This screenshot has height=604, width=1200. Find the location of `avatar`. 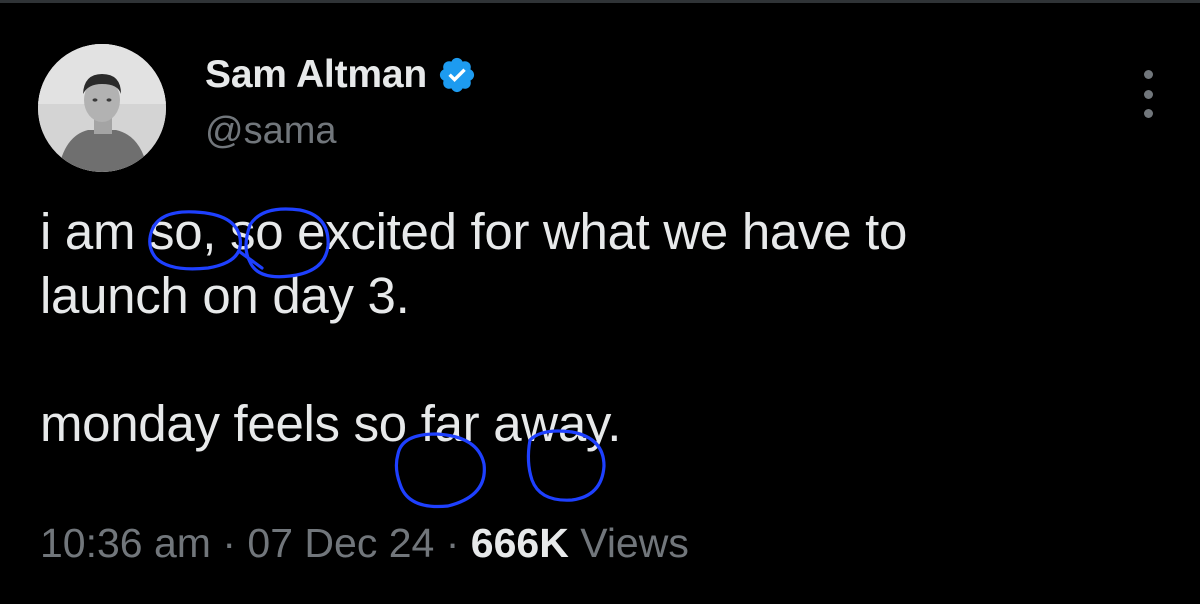

avatar is located at coordinates (102, 108).